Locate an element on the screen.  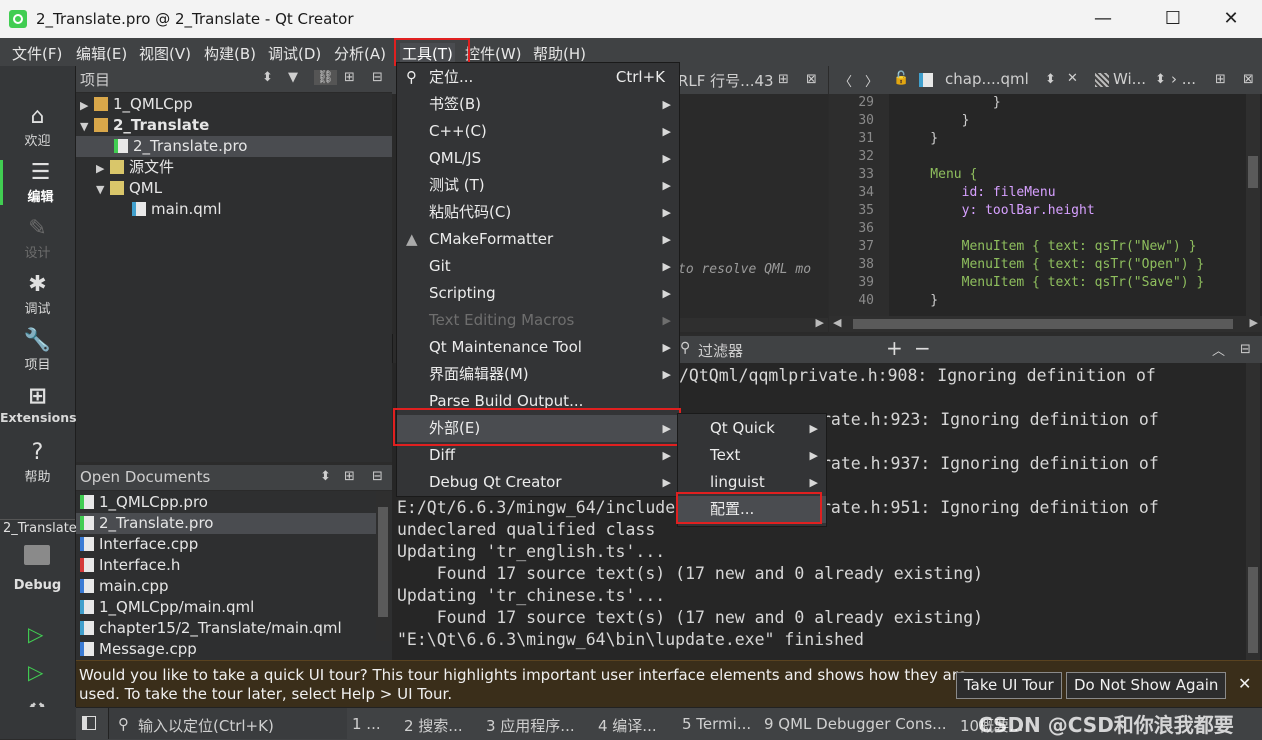
menu-item-debug-qt-creator: Debug Qt Creator ▶ is located at coordinates (538, 482).